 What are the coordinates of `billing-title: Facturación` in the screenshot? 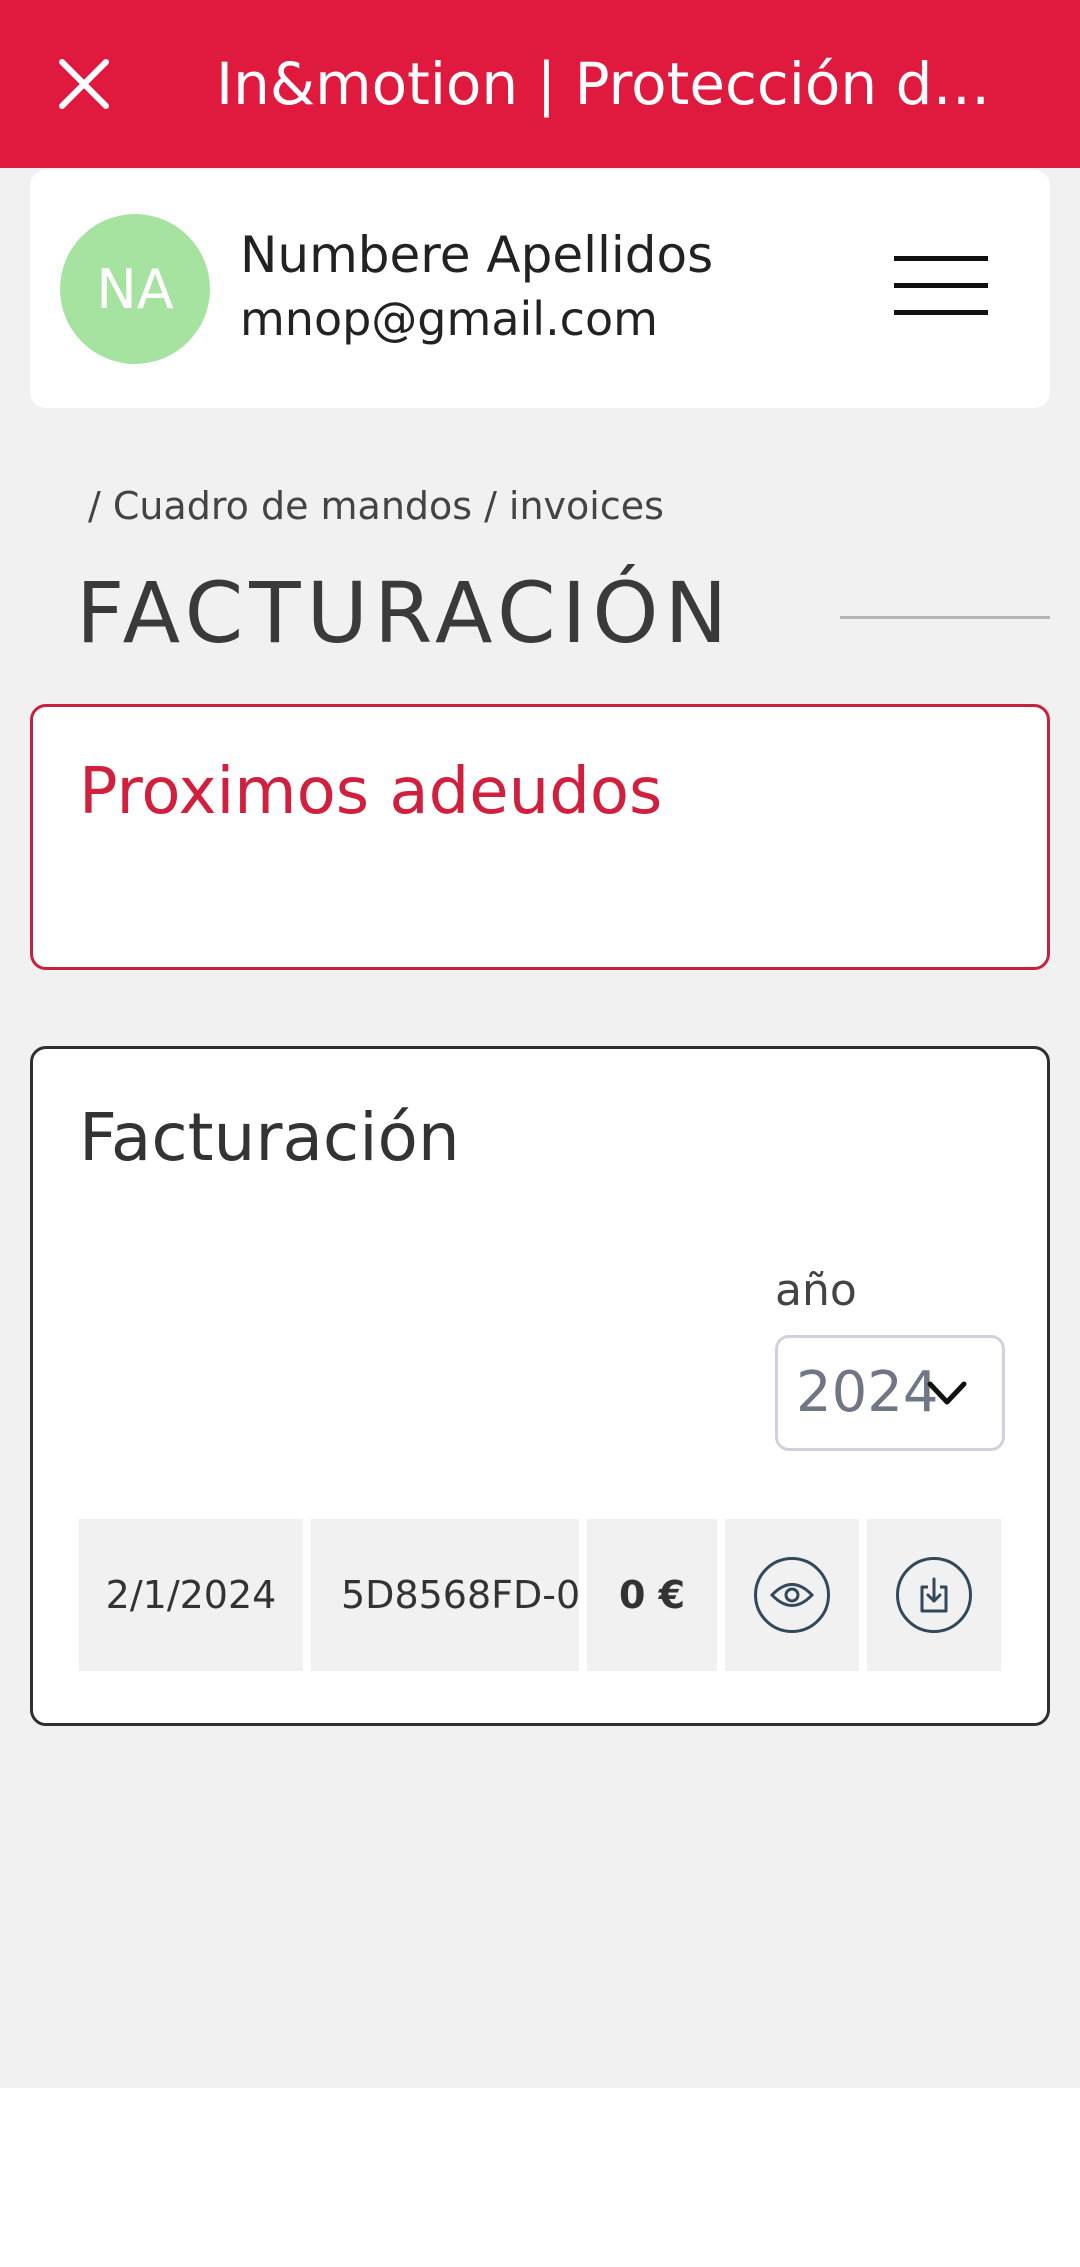 It's located at (269, 1137).